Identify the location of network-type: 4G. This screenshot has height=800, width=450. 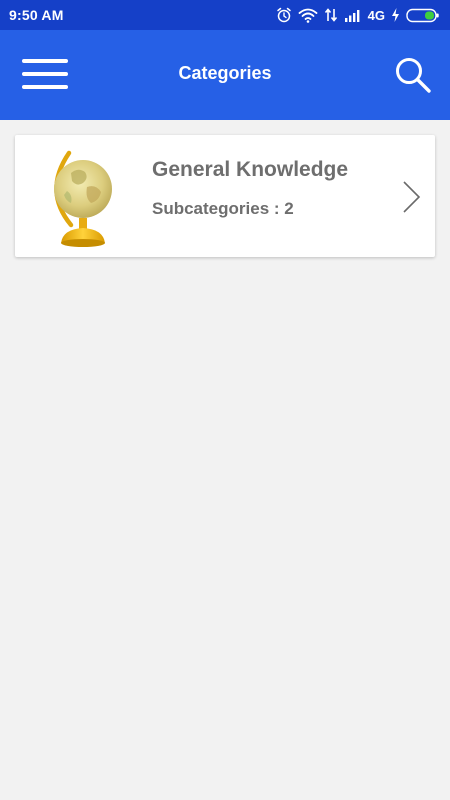
(376, 15).